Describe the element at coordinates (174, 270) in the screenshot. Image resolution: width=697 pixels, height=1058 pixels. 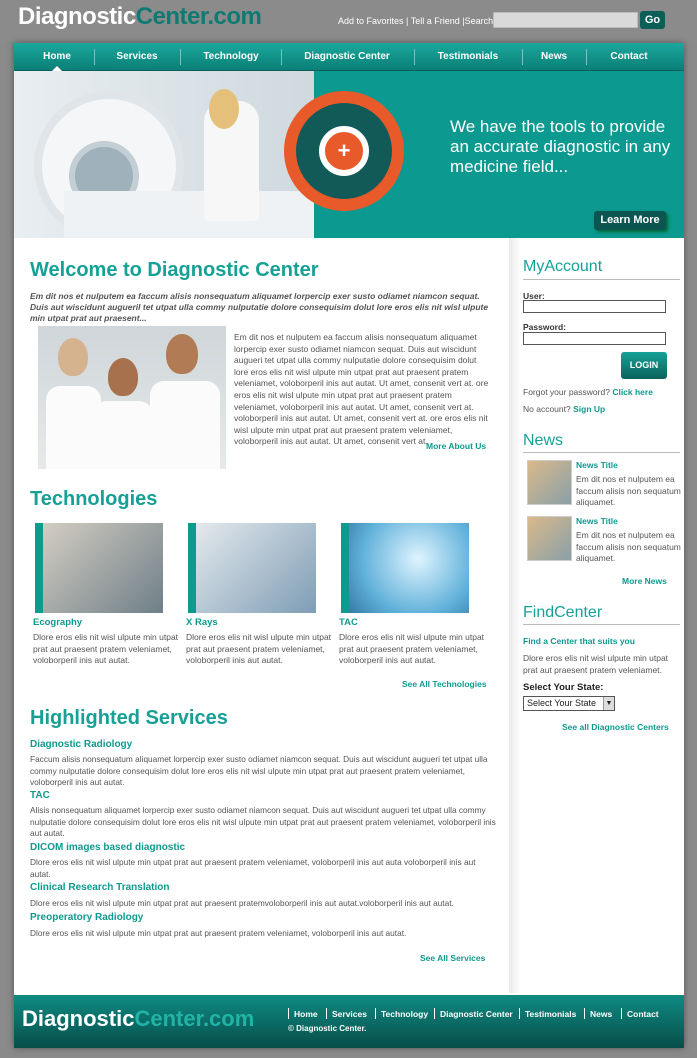
I see `welcome-title: Welcome to Diagnostic Center` at that location.